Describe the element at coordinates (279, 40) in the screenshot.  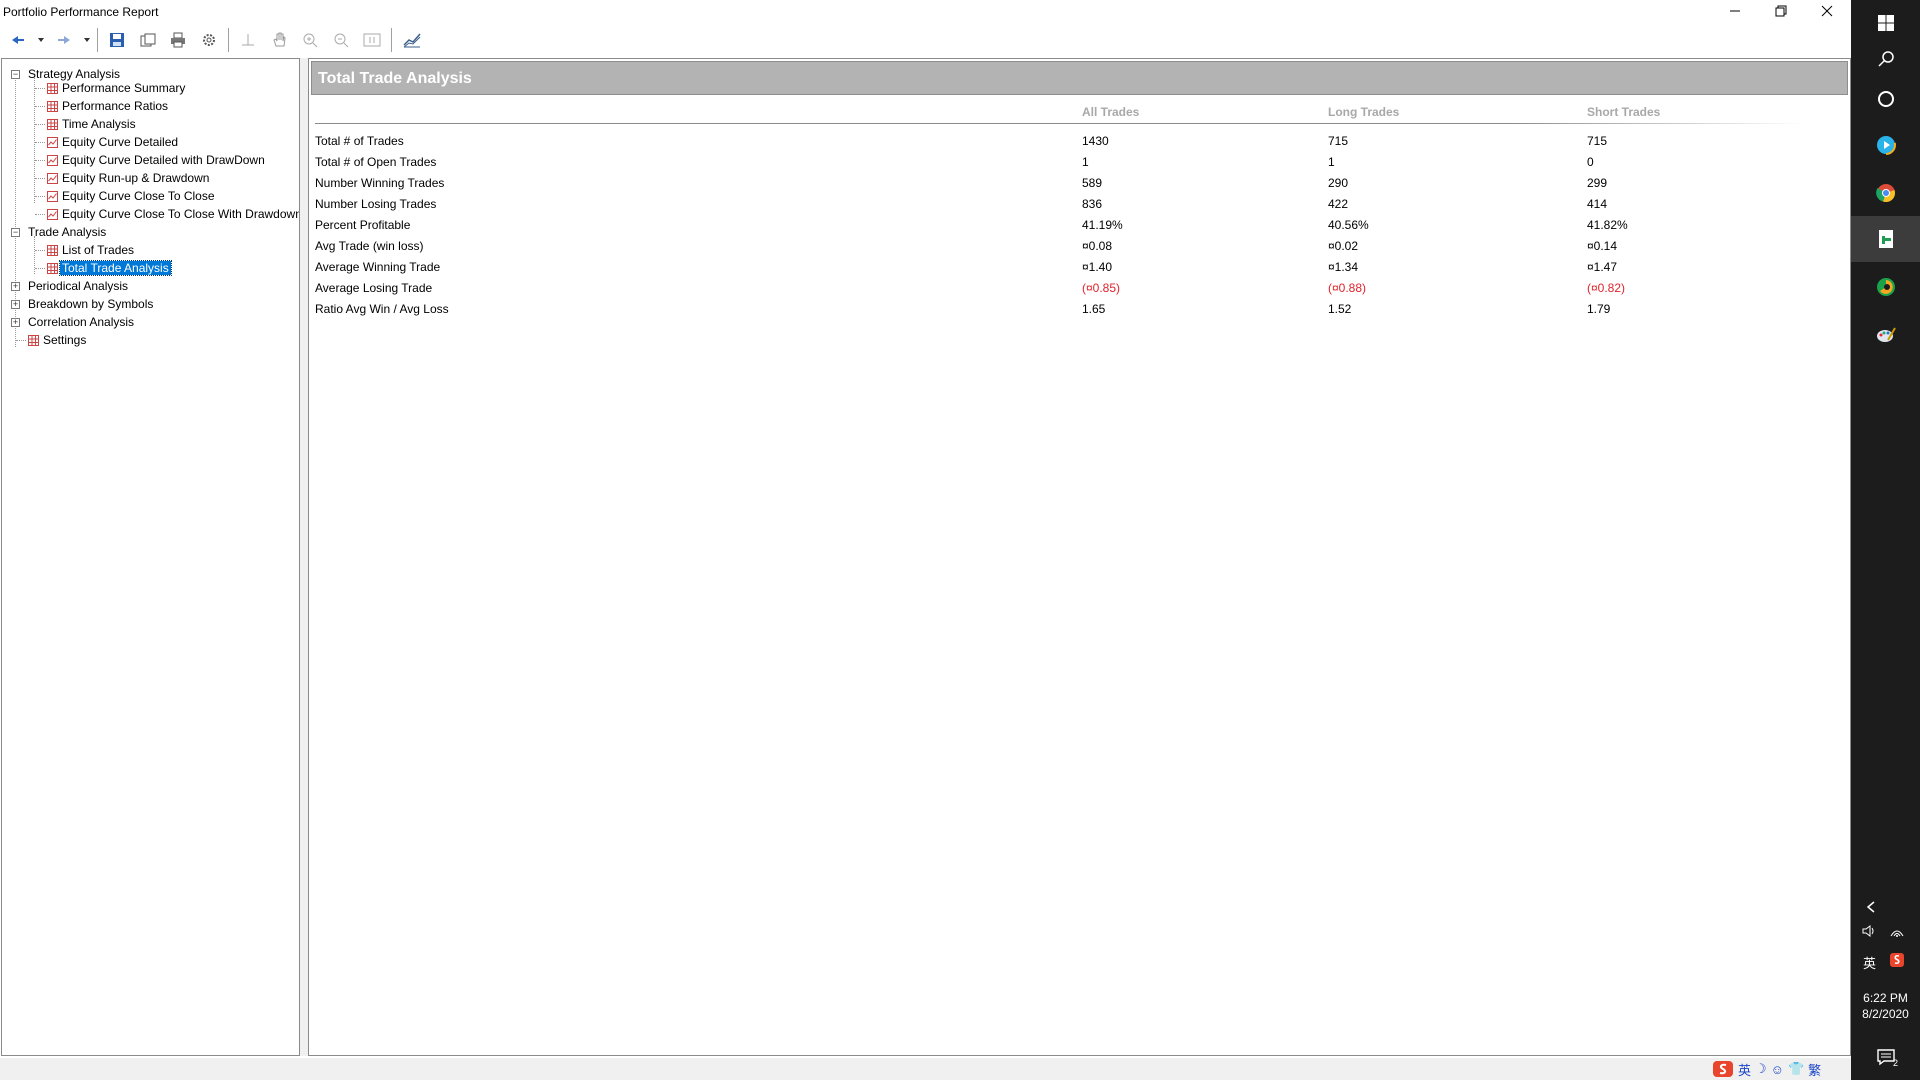
I see `pan-button` at that location.